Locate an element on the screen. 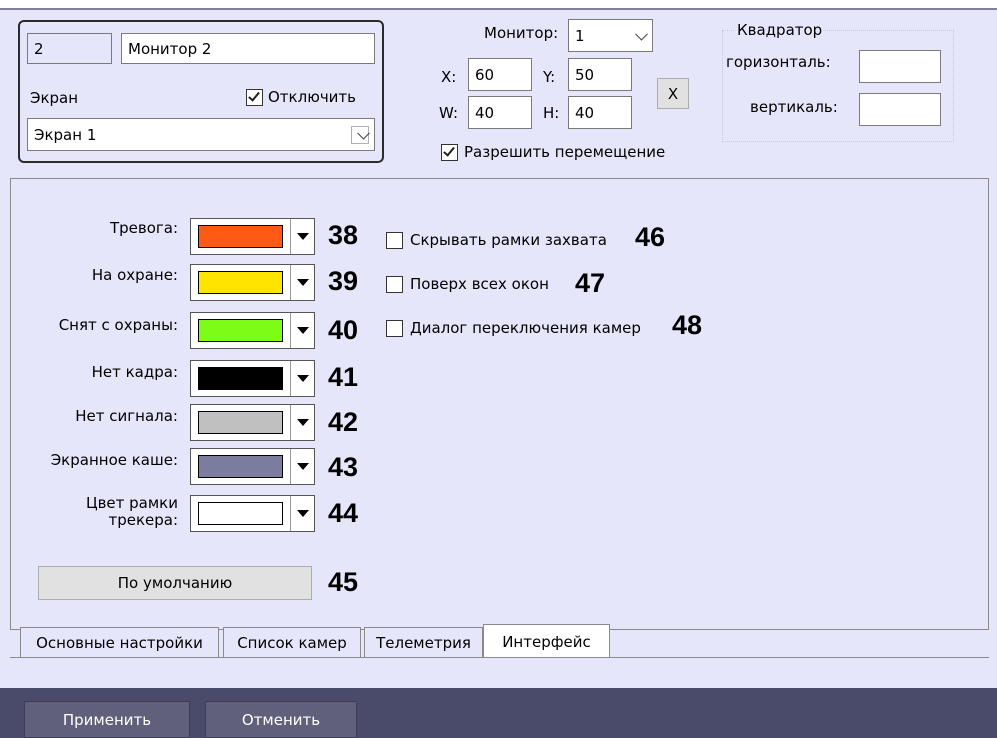 This screenshot has width=997, height=738. screen-mask-color-label: Экранное каше: is located at coordinates (114, 460).